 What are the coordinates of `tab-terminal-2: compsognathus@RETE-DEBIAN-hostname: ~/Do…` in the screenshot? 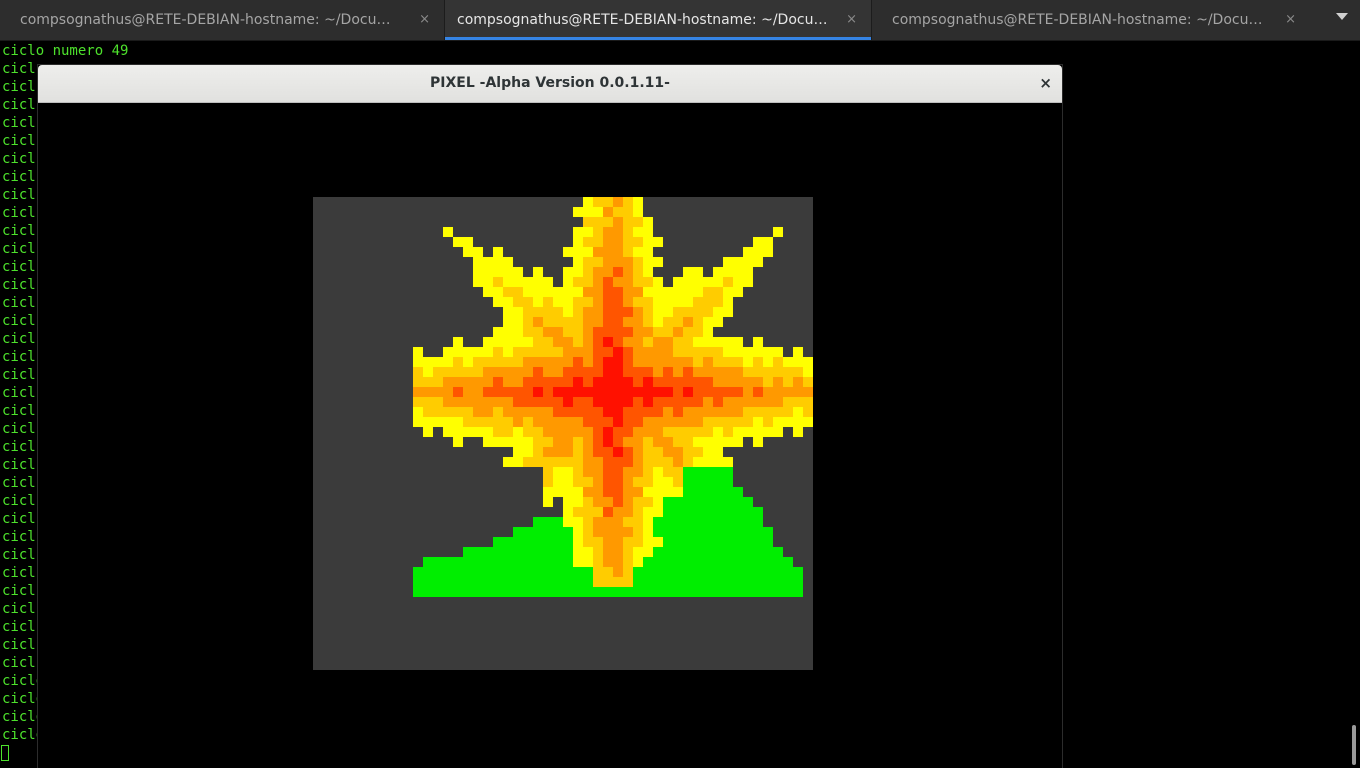 It's located at (658, 20).